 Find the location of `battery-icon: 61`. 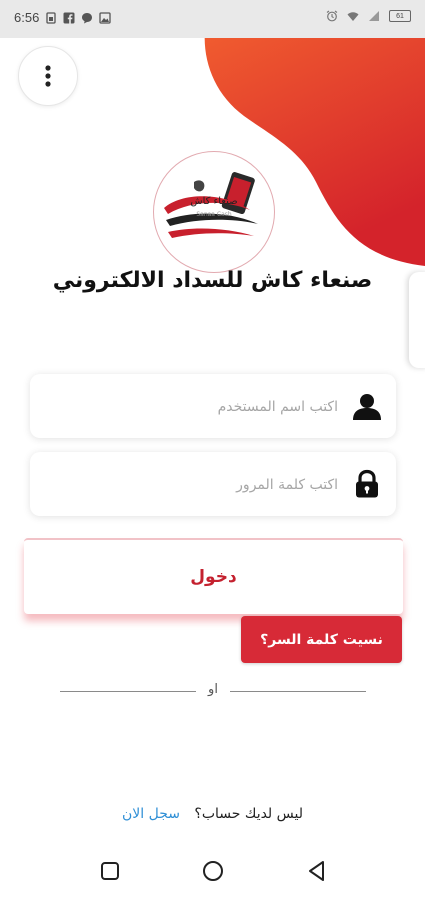

battery-icon: 61 is located at coordinates (400, 16).